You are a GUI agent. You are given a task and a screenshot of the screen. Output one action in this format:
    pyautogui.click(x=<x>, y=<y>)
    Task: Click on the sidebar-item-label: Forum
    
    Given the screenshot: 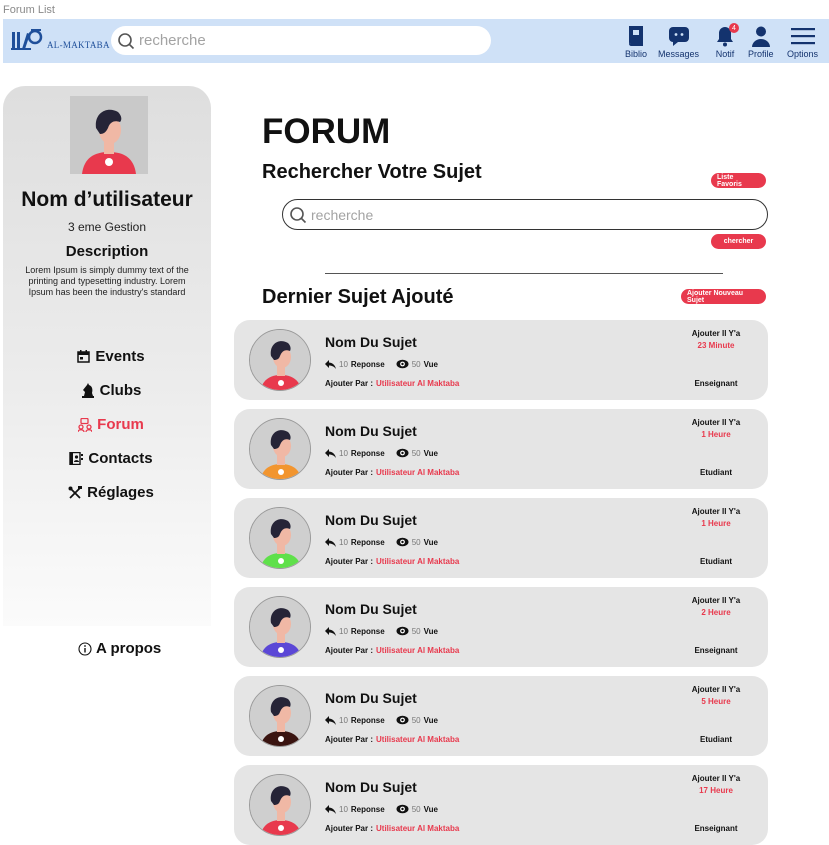 What is the action you would take?
    pyautogui.click(x=120, y=424)
    